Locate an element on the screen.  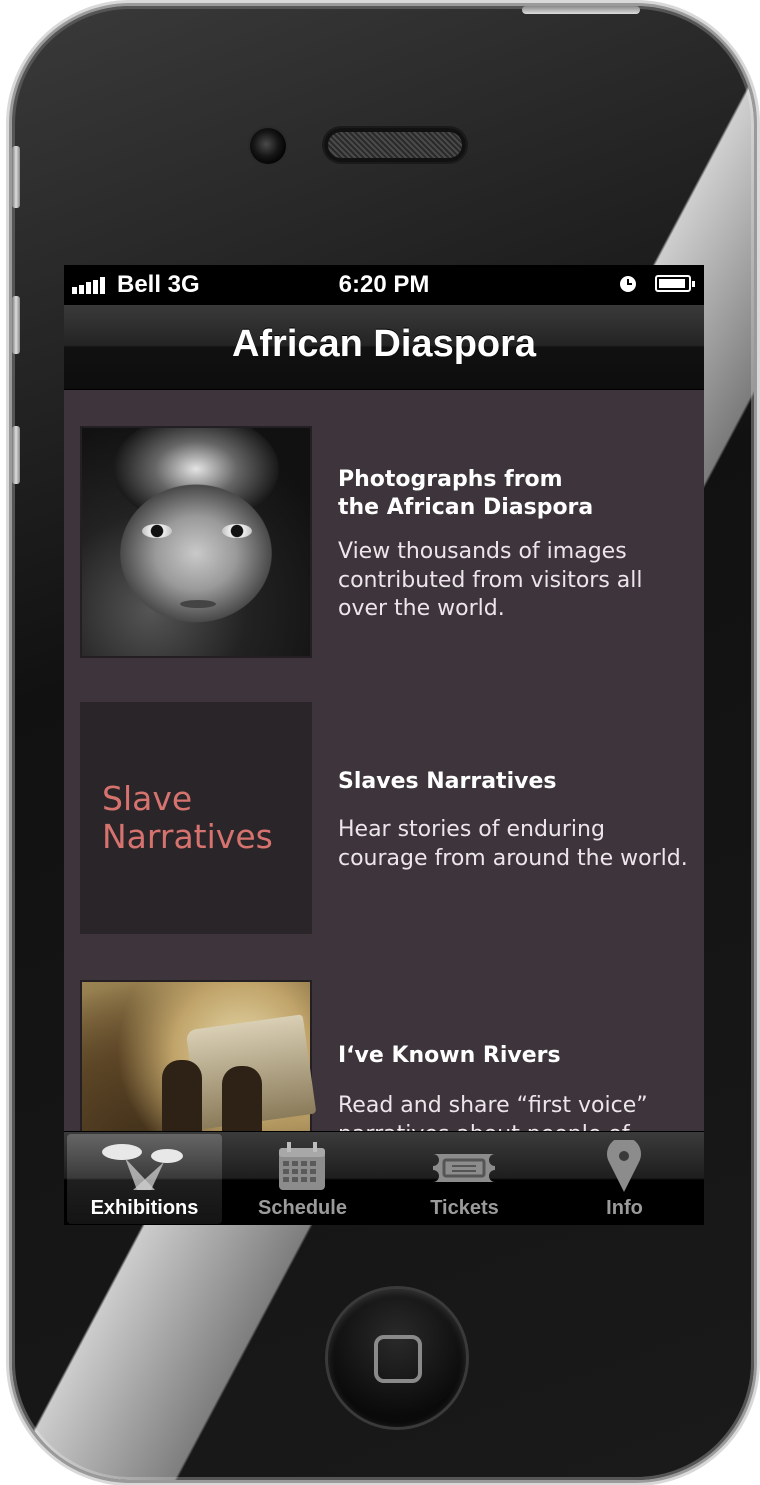
girl-portrait-thumbnail is located at coordinates (196, 542).